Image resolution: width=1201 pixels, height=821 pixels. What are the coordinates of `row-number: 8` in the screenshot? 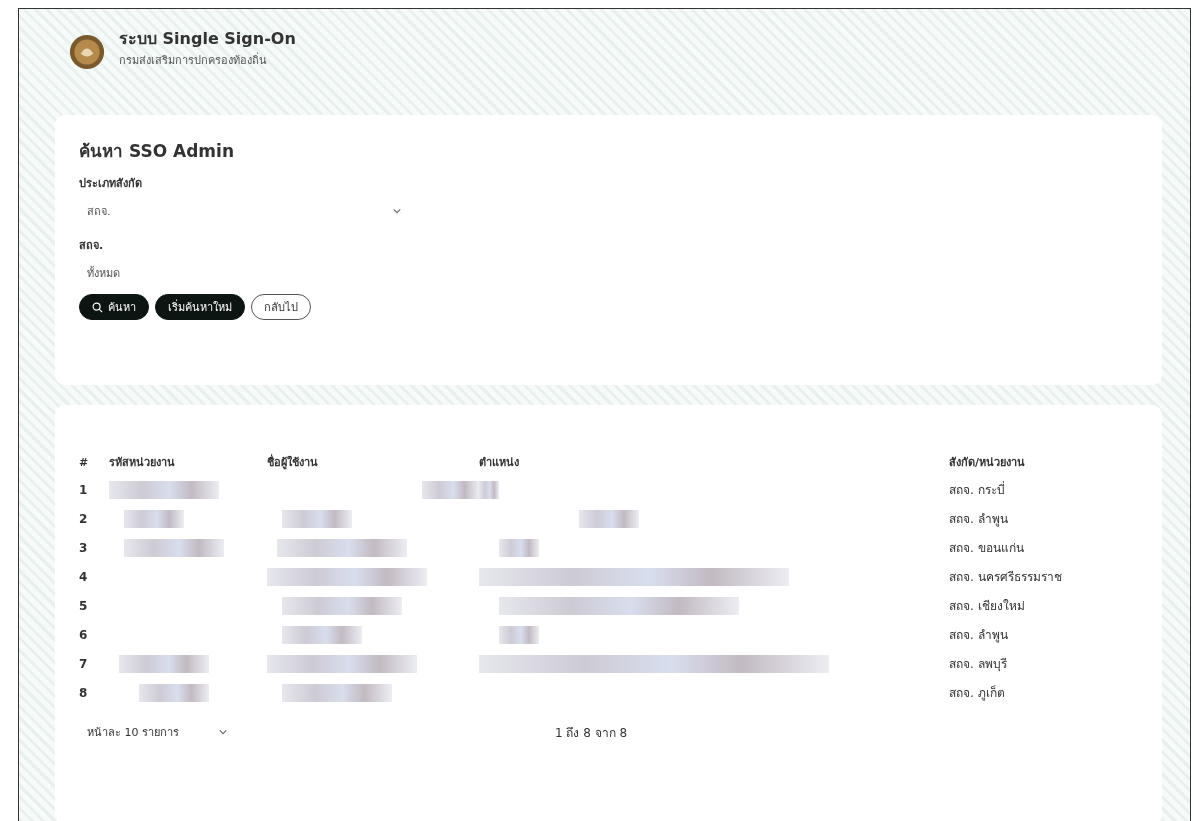 It's located at (84, 693).